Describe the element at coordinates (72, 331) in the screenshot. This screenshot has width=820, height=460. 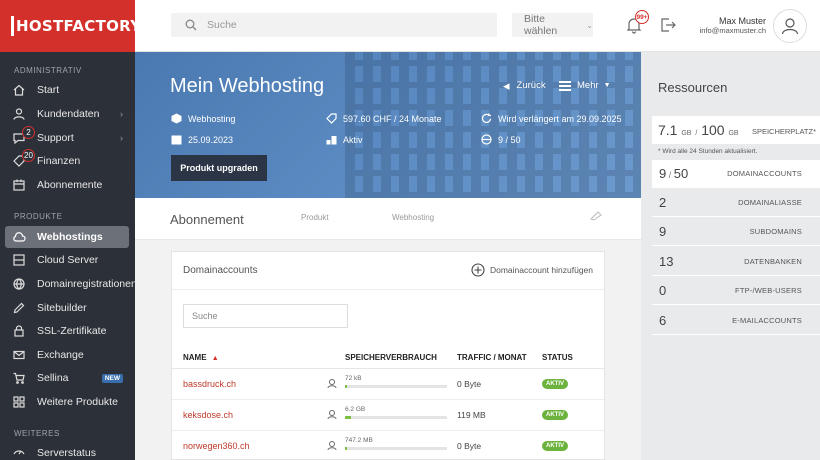
I see `sidebar-item-label: SSL-Zertifikate` at that location.